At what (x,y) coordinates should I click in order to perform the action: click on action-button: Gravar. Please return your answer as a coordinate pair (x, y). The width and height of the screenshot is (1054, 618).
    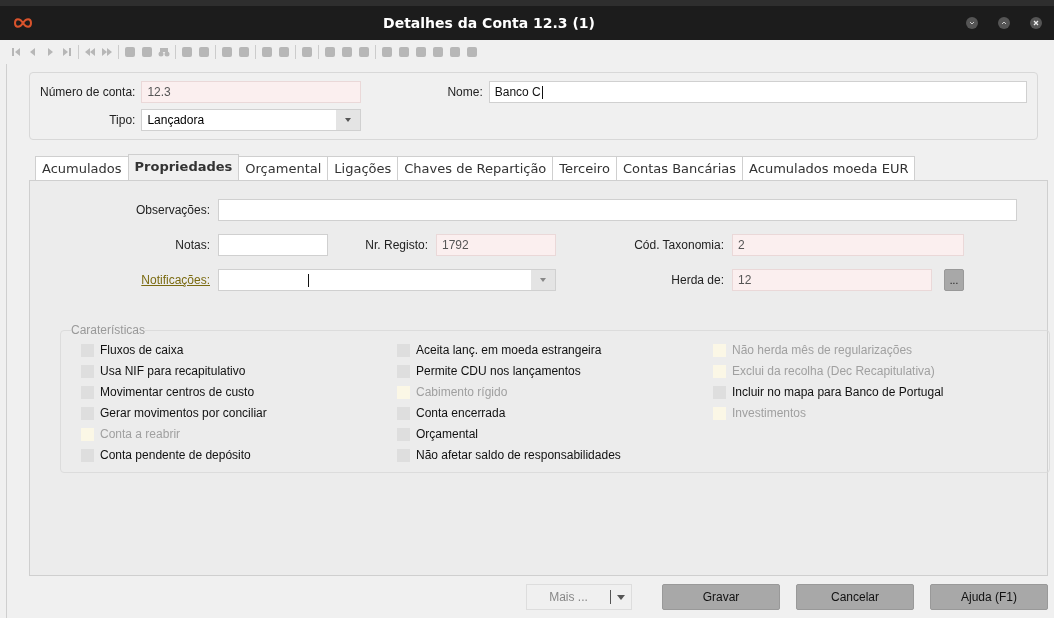
    Looking at the image, I should click on (721, 597).